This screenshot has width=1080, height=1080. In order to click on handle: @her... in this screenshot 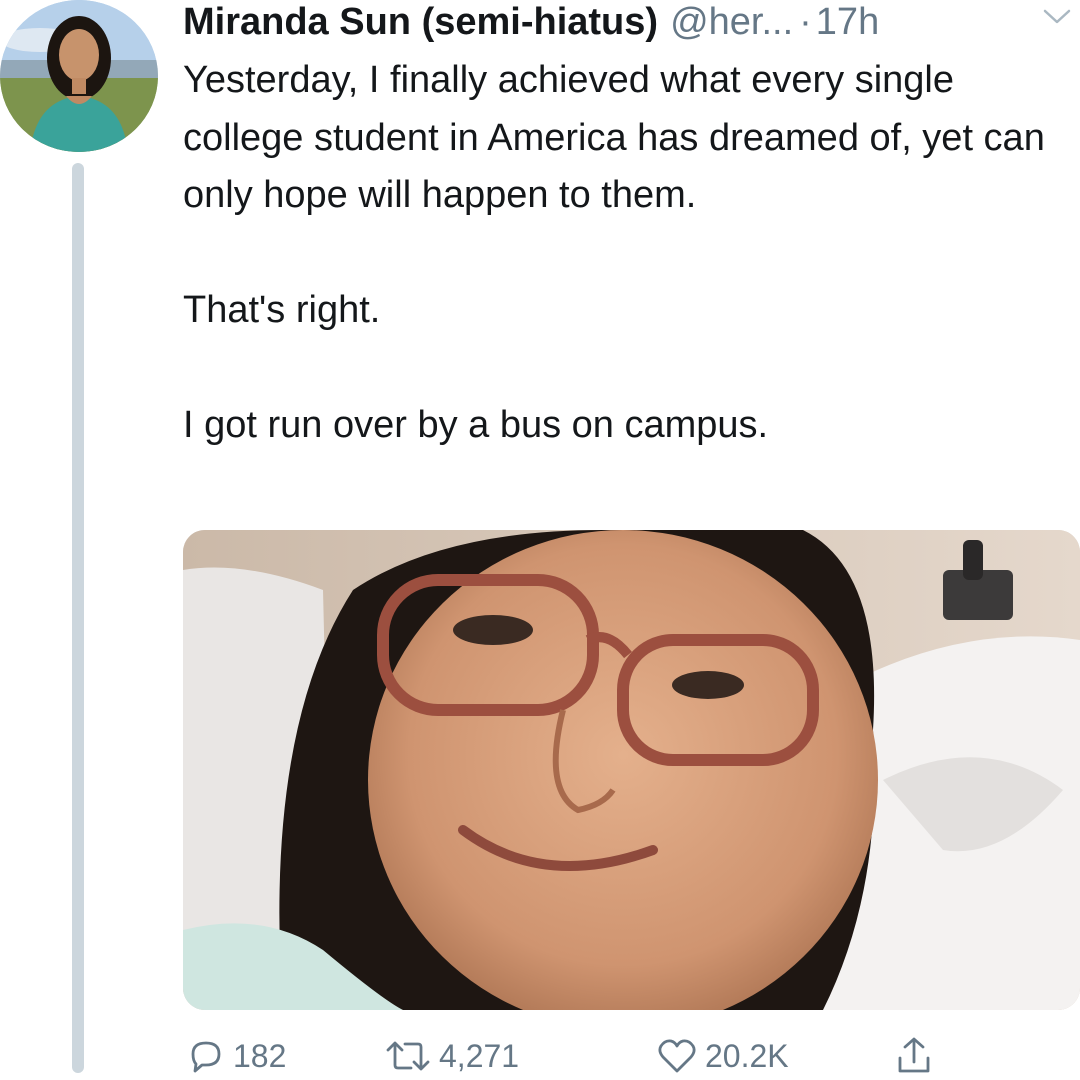, I will do `click(731, 22)`.